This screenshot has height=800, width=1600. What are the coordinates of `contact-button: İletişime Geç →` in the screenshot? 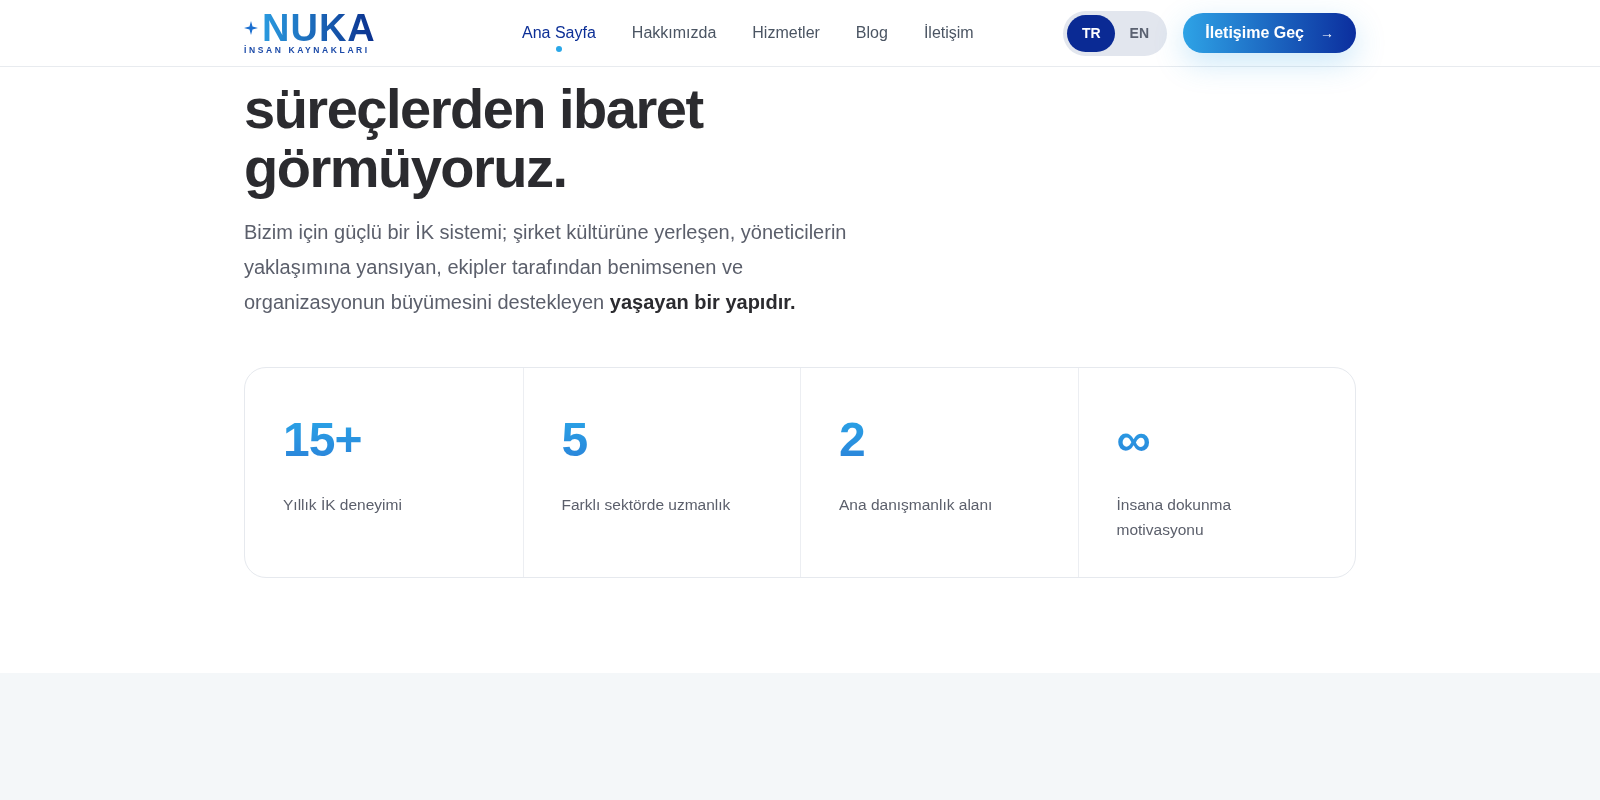 It's located at (1269, 33).